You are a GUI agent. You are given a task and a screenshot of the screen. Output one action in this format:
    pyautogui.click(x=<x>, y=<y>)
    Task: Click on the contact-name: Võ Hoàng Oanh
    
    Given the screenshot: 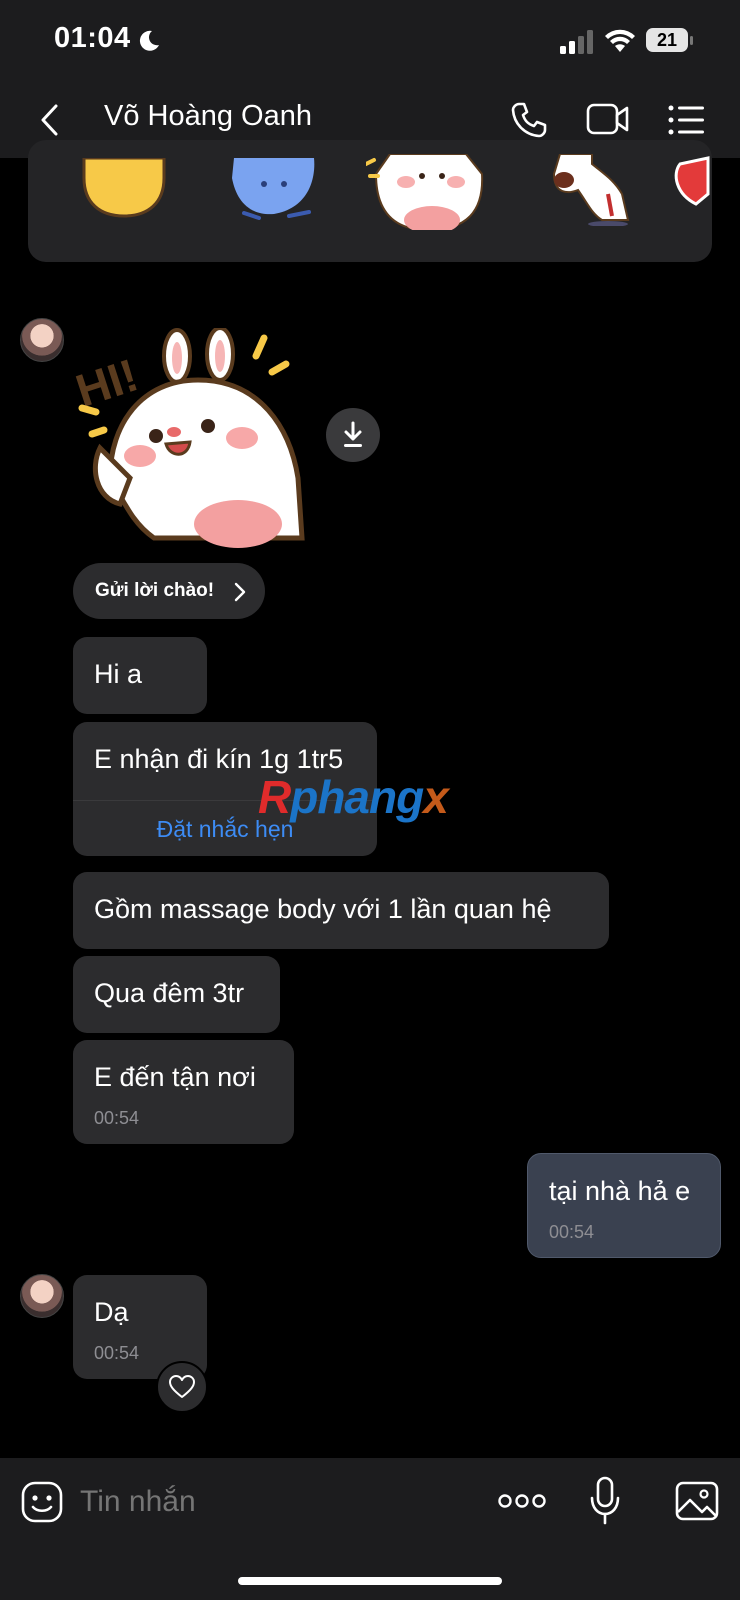 What is the action you would take?
    pyautogui.click(x=208, y=116)
    